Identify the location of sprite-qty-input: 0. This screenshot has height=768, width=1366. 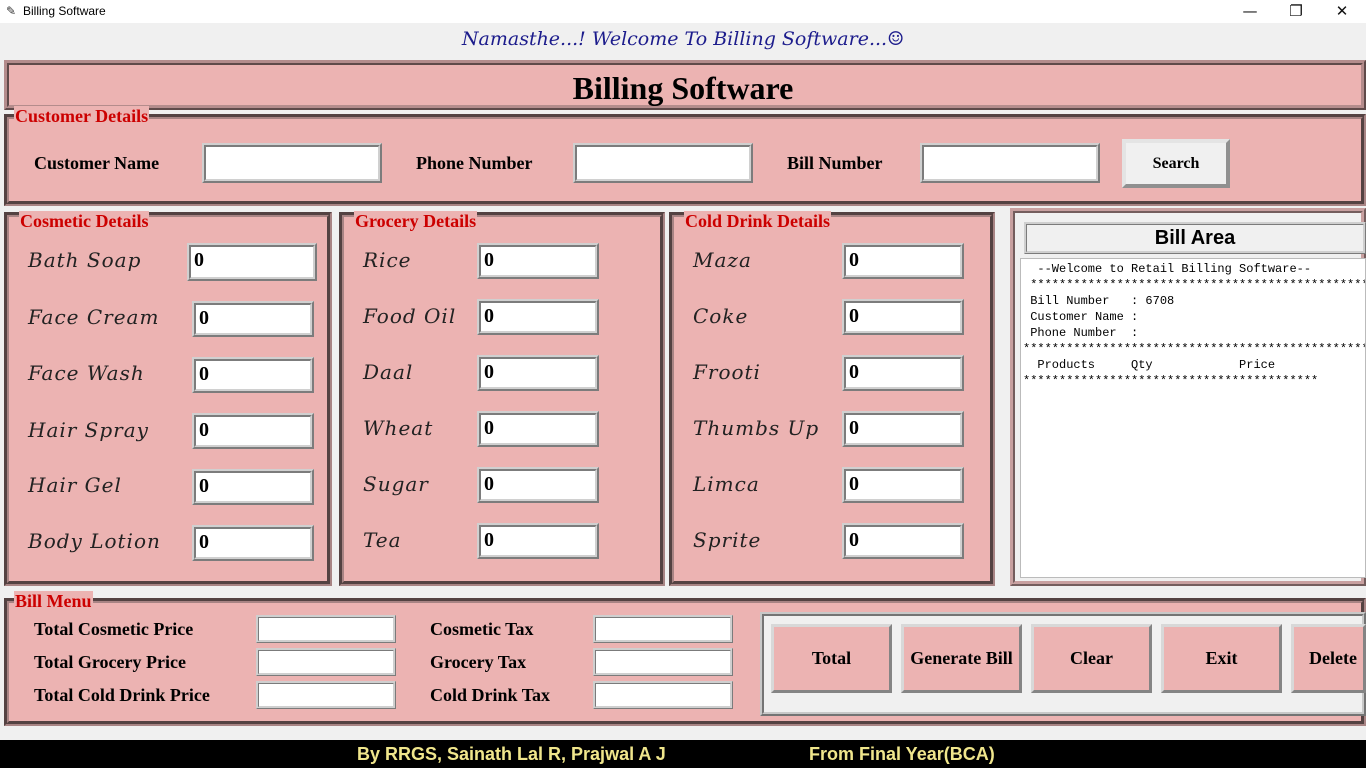
(903, 541).